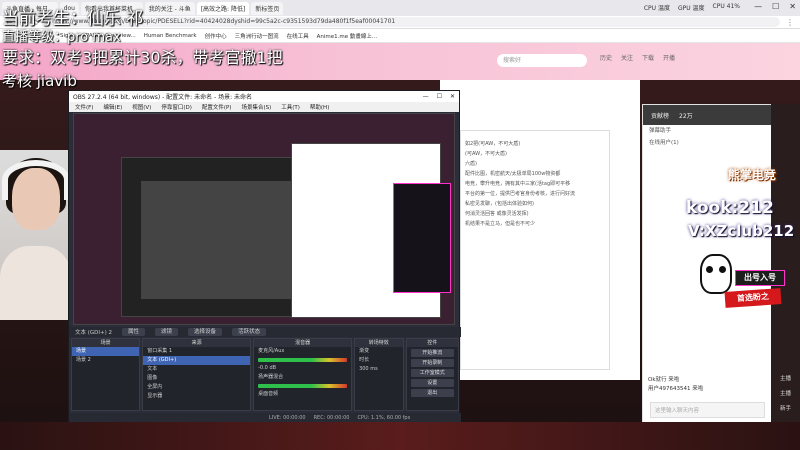  Describe the element at coordinates (170, 36) in the screenshot. I see `bookmark-item: Human Benchmark` at that location.